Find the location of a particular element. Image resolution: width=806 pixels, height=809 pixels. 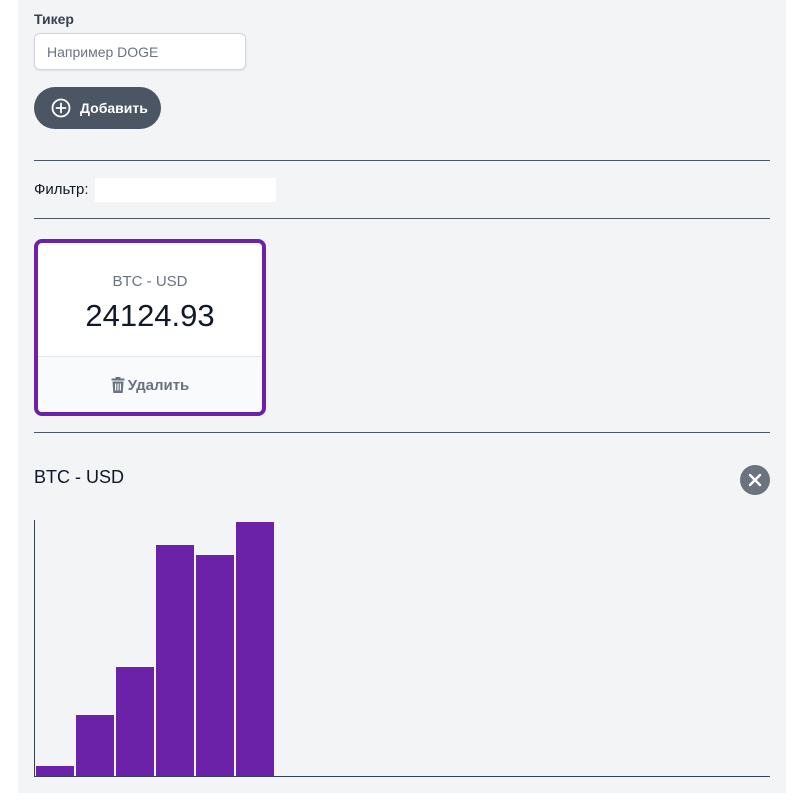

ticker-card-price: 24124.93 is located at coordinates (150, 315).